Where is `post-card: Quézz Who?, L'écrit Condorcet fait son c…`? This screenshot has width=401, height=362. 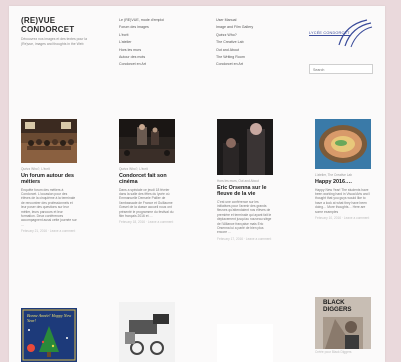
post-card: Quézz Who?, L'écrit Condorcet fait son c… is located at coordinates (147, 171).